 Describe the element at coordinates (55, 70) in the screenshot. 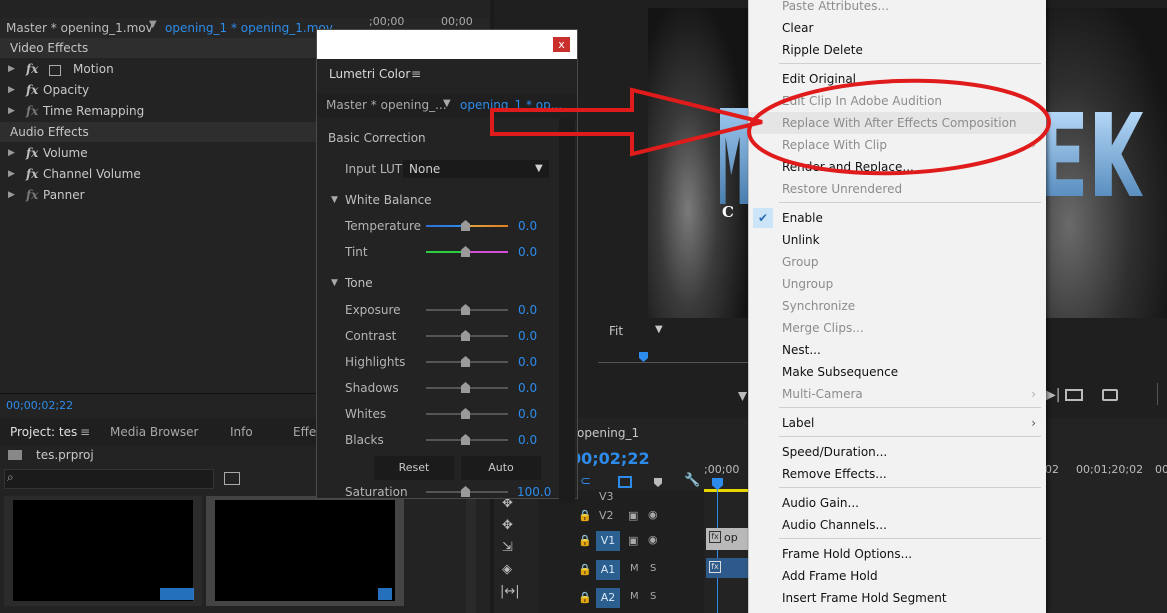

I see `transform-icon` at that location.